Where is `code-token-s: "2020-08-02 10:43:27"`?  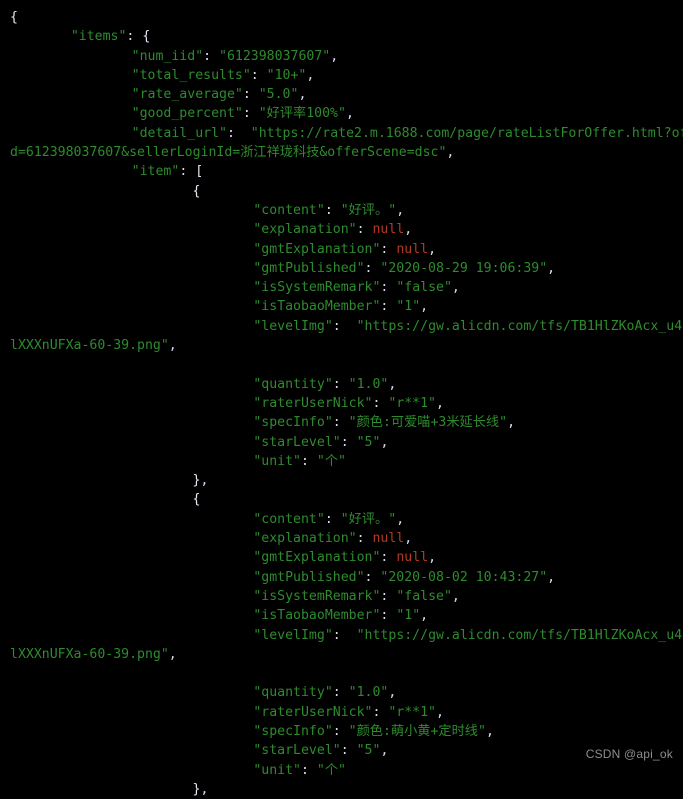 code-token-s: "2020-08-02 10:43:27" is located at coordinates (464, 577).